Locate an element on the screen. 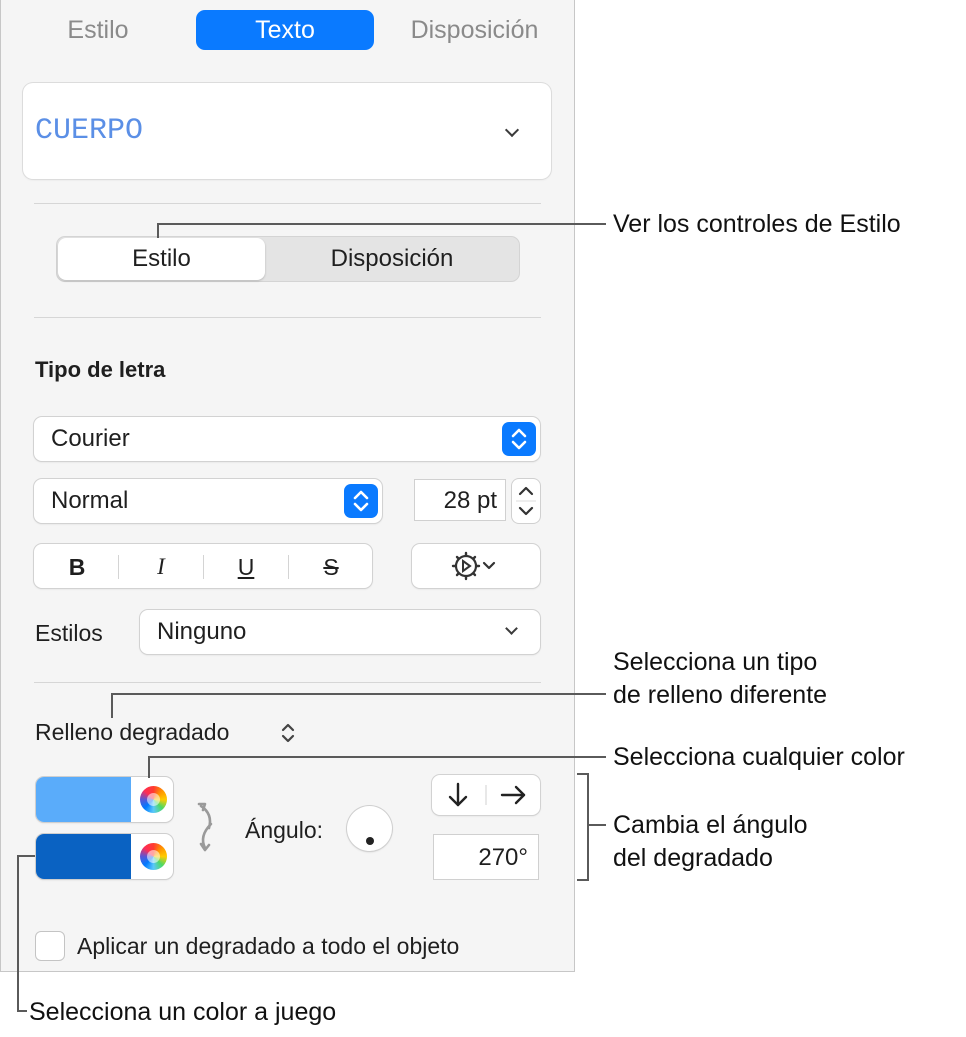  fill-type-label: Relleno degradado is located at coordinates (132, 732).